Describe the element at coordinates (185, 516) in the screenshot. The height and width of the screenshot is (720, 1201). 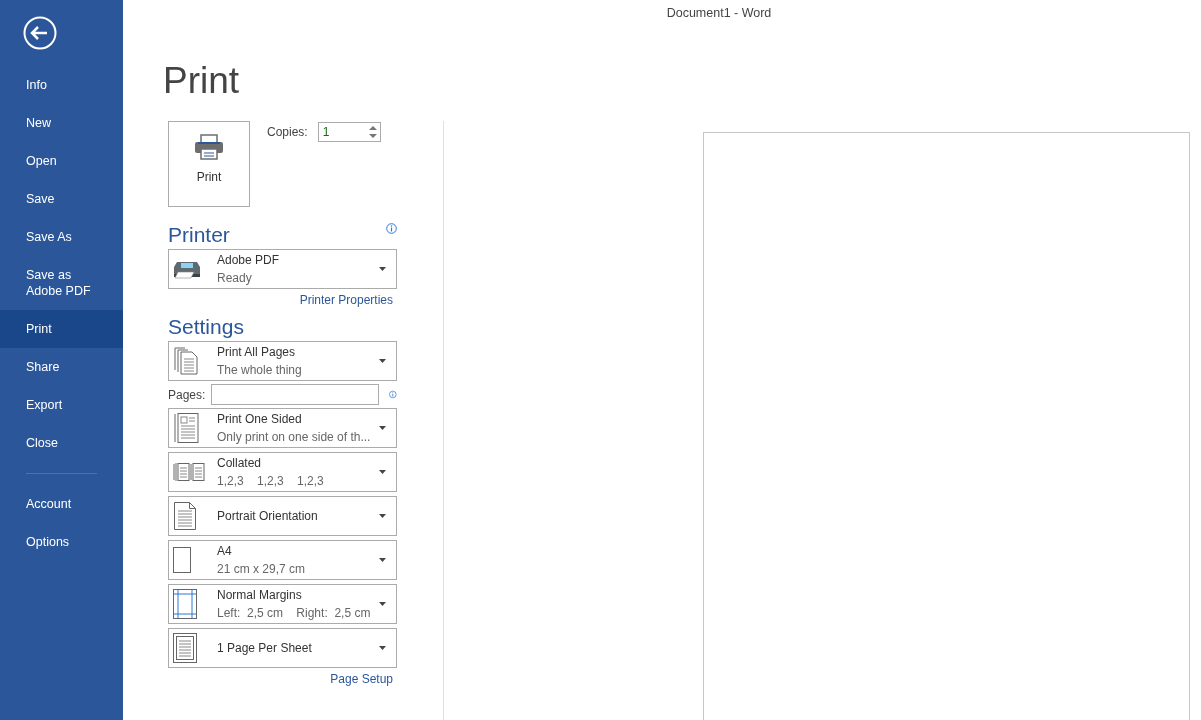
I see `portrait-page-icon` at that location.